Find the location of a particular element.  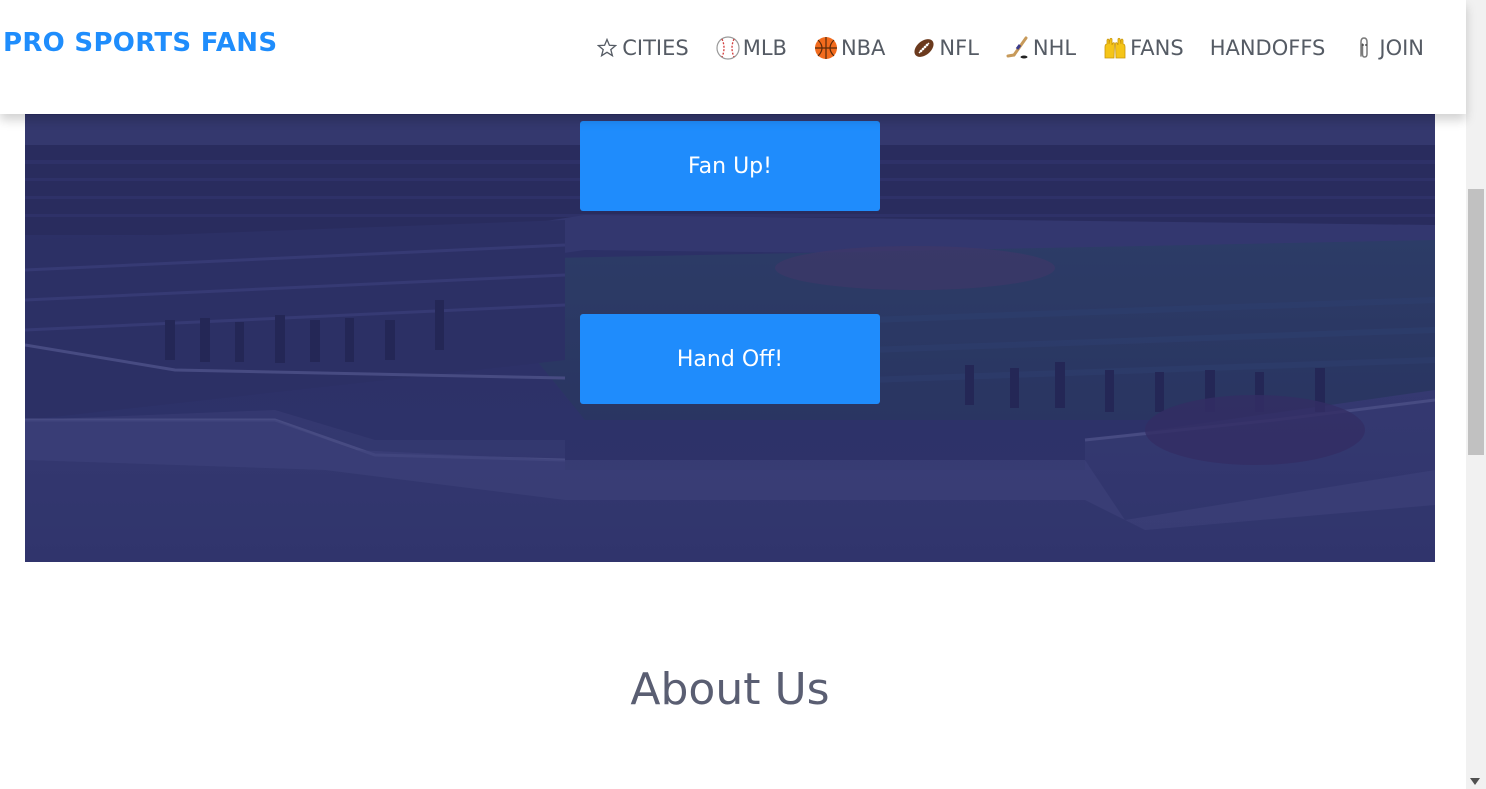

scrollbar-thumb is located at coordinates (1476, 322).